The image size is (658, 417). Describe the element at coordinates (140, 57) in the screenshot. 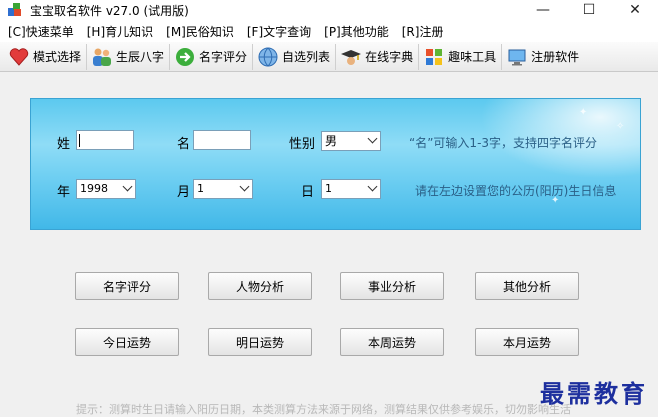

I see `tool-label: 生辰八字` at that location.